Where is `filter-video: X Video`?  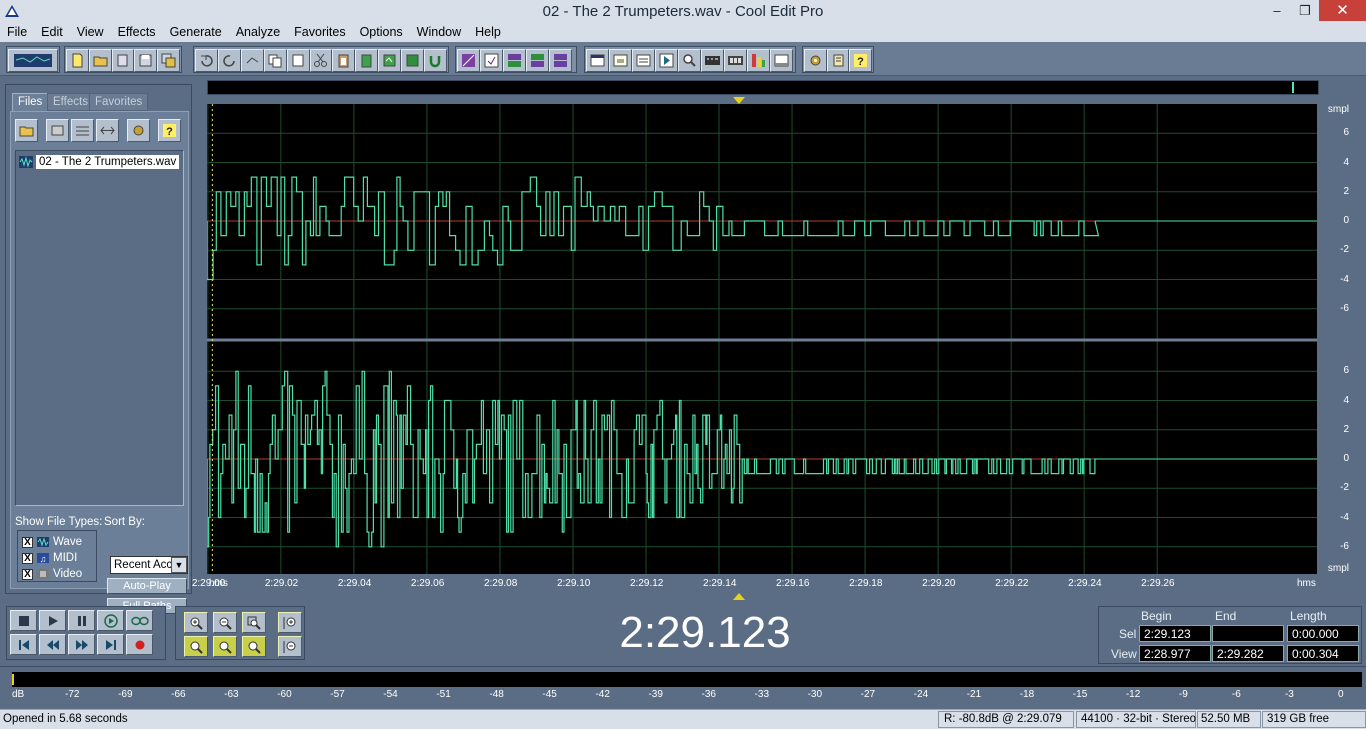
filter-video: X Video is located at coordinates (57, 574).